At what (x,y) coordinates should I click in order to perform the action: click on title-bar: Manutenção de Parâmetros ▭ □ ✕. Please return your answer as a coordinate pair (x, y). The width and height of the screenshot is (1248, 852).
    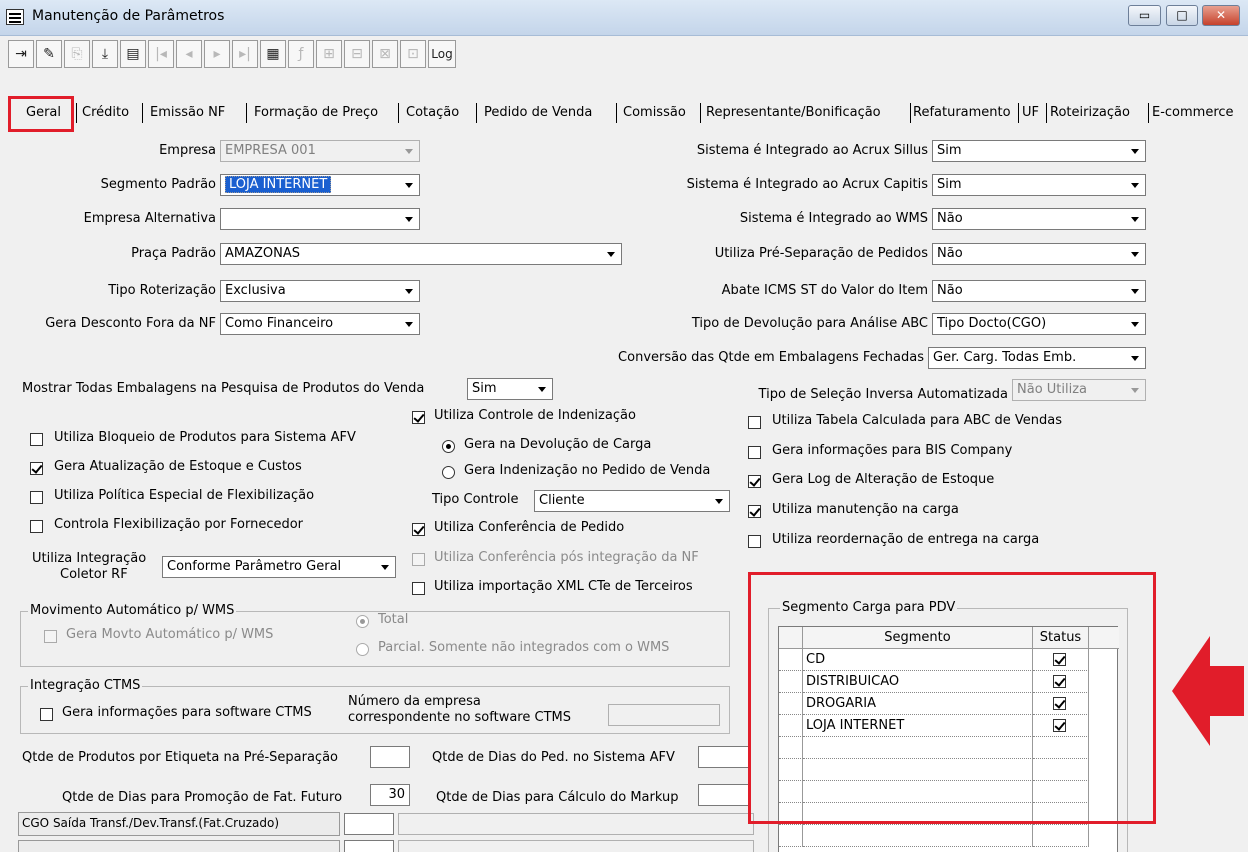
    Looking at the image, I should click on (624, 18).